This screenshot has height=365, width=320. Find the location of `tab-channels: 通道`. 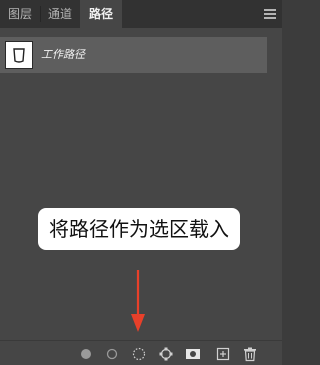

tab-channels: 通道 is located at coordinates (60, 14).